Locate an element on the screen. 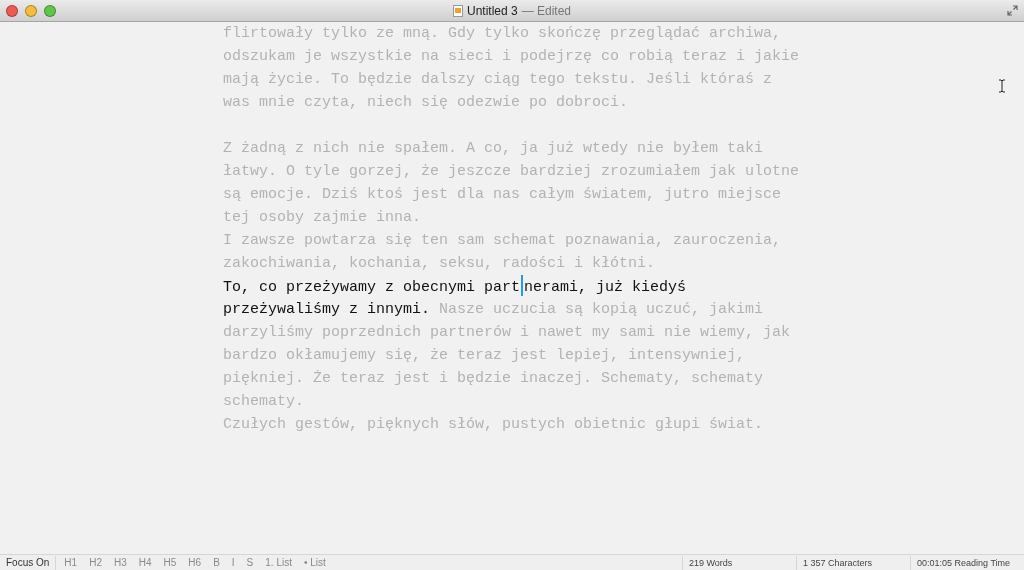 The image size is (1024, 570). text-line: tej osoby zajmie inna. is located at coordinates (322, 217).